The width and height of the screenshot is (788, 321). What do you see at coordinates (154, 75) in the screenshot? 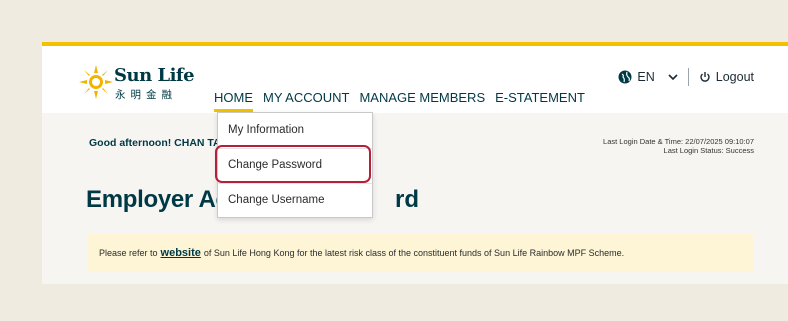
I see `brand-name: Sun Life` at bounding box center [154, 75].